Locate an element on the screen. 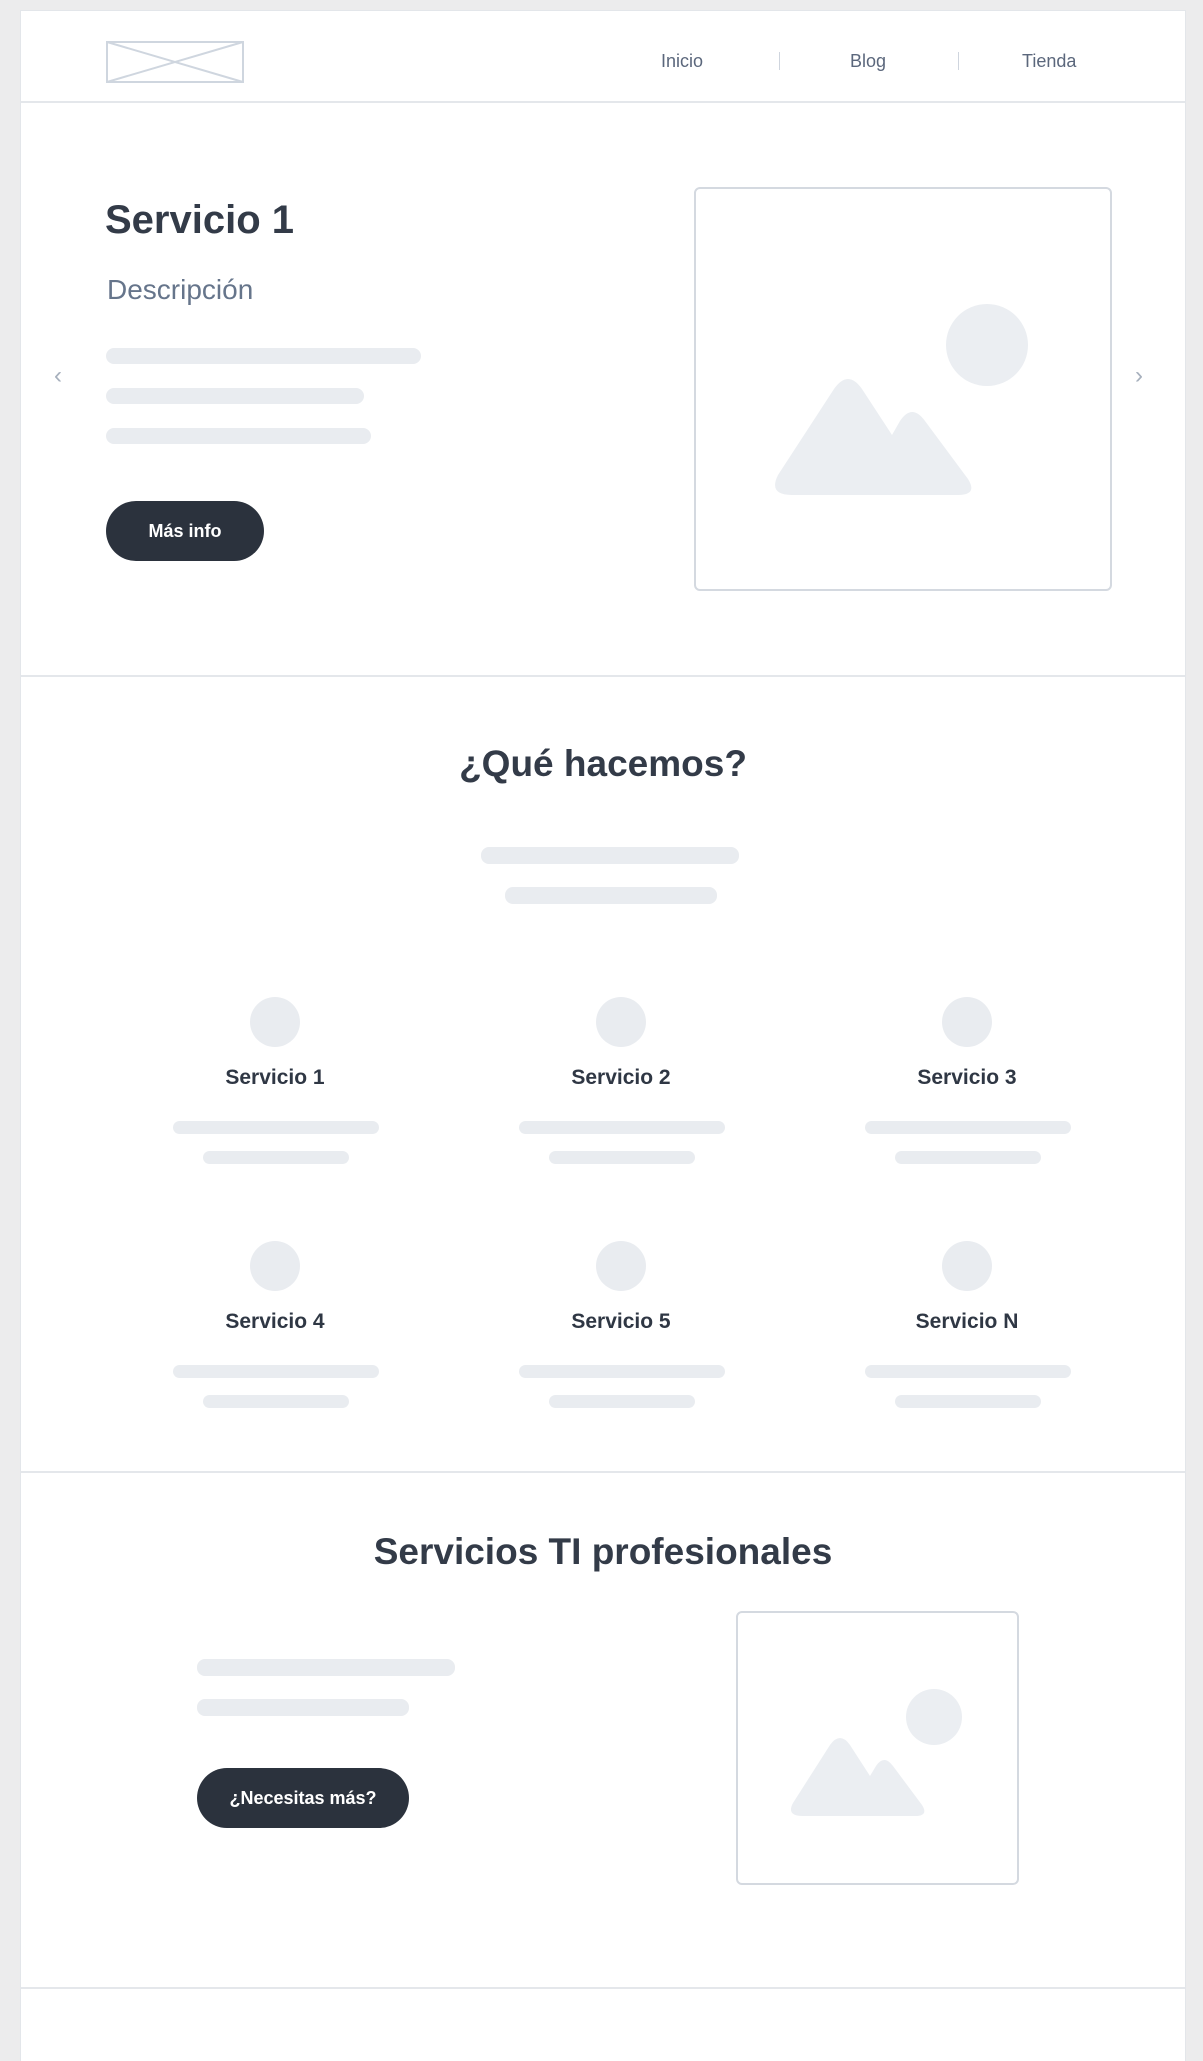 This screenshot has height=2061, width=1203. nav-item-tienda: Tienda is located at coordinates (1049, 61).